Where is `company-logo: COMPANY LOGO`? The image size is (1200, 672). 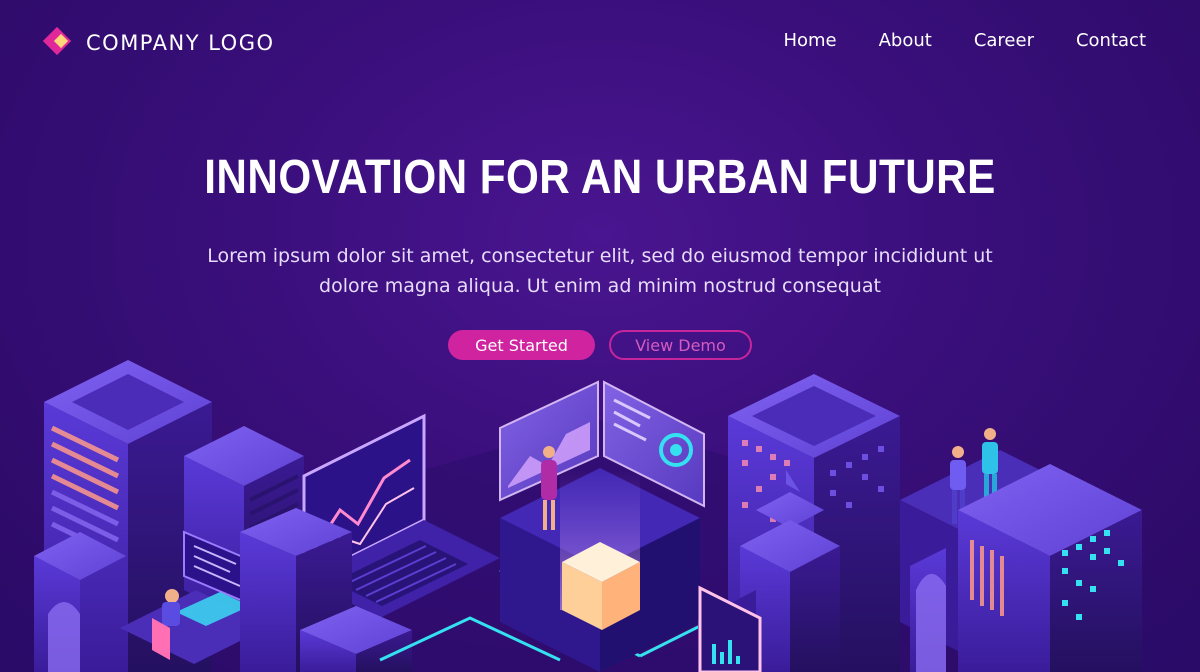 company-logo: COMPANY LOGO is located at coordinates (158, 42).